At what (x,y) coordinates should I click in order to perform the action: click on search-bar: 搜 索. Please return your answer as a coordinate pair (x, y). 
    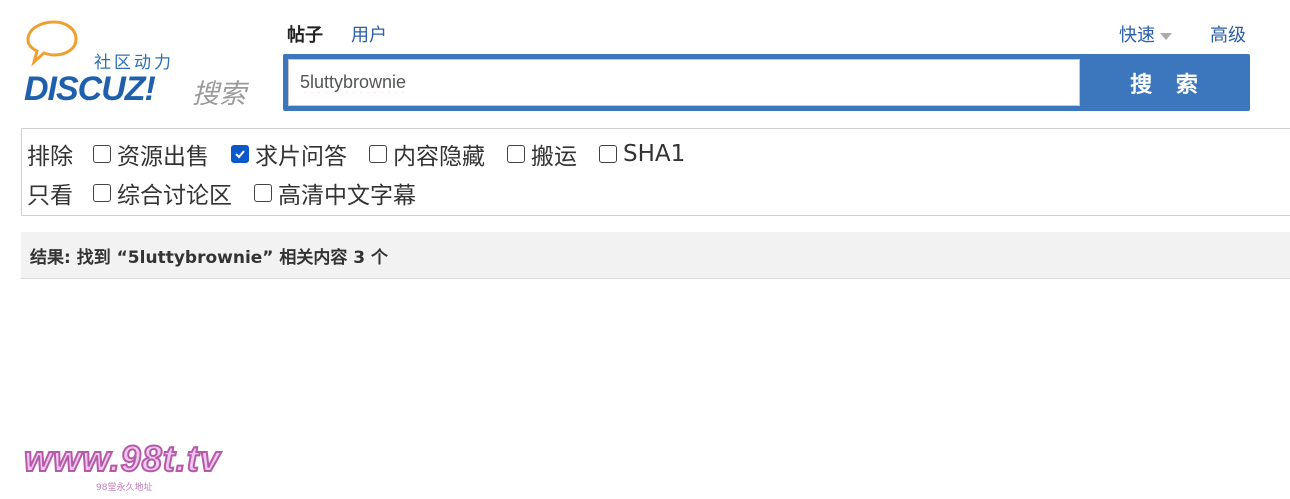
    Looking at the image, I should click on (766, 82).